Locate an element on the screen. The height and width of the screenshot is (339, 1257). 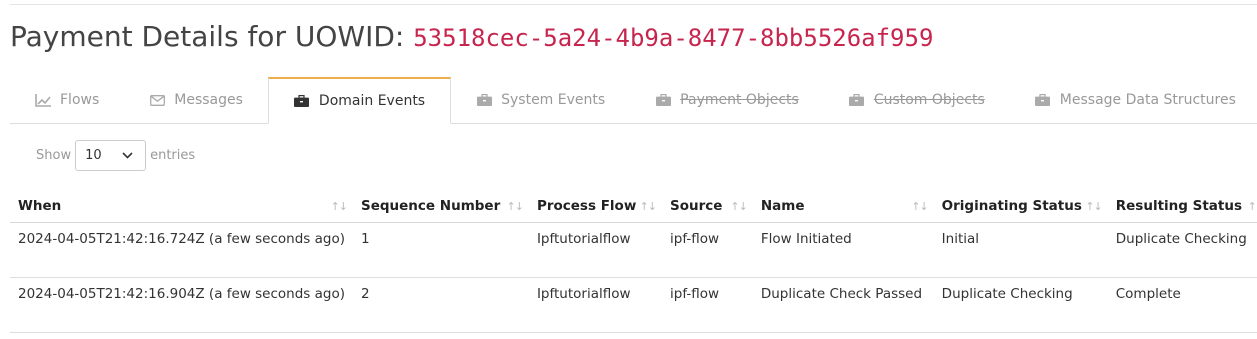
tab-message-data-structures: Message Data Structures is located at coordinates (1133, 100).